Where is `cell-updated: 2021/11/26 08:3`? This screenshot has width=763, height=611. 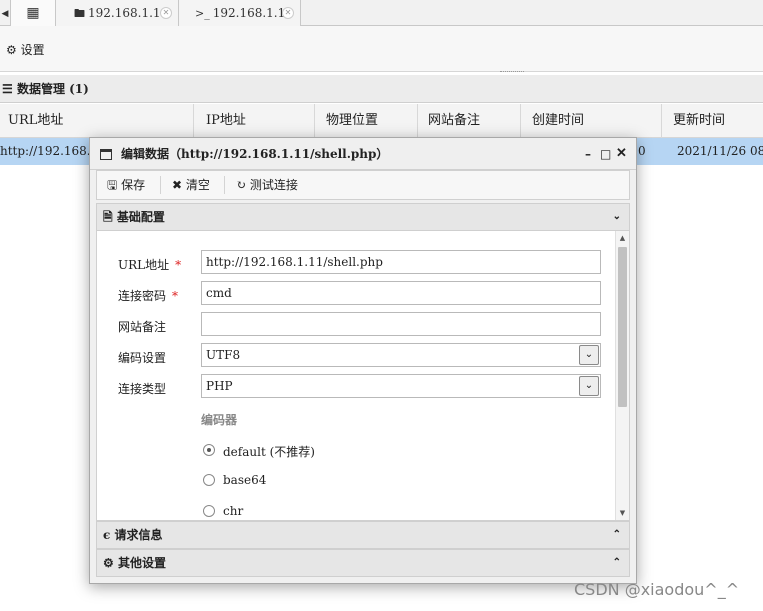 cell-updated: 2021/11/26 08:3 is located at coordinates (720, 151).